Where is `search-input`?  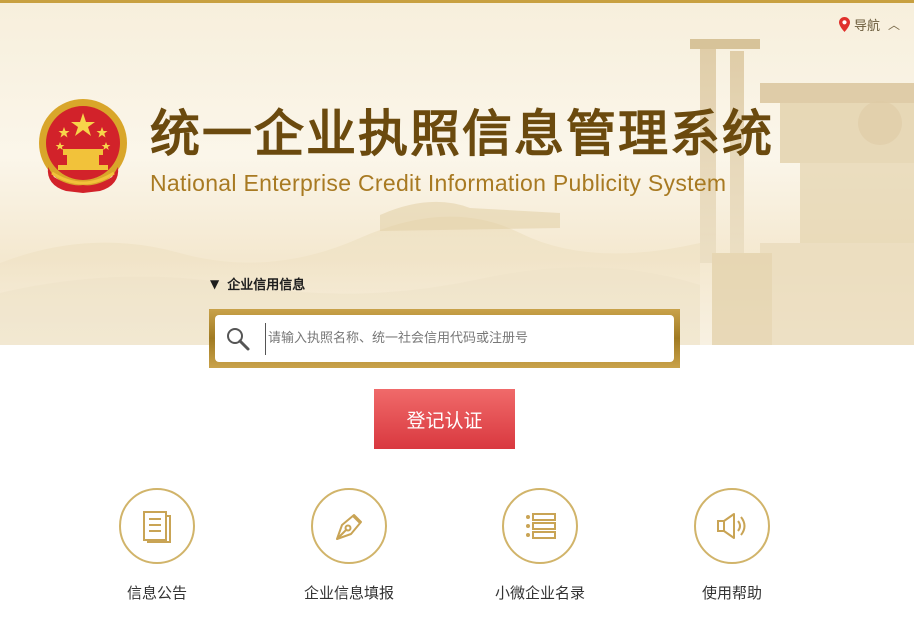
search-input is located at coordinates (469, 338).